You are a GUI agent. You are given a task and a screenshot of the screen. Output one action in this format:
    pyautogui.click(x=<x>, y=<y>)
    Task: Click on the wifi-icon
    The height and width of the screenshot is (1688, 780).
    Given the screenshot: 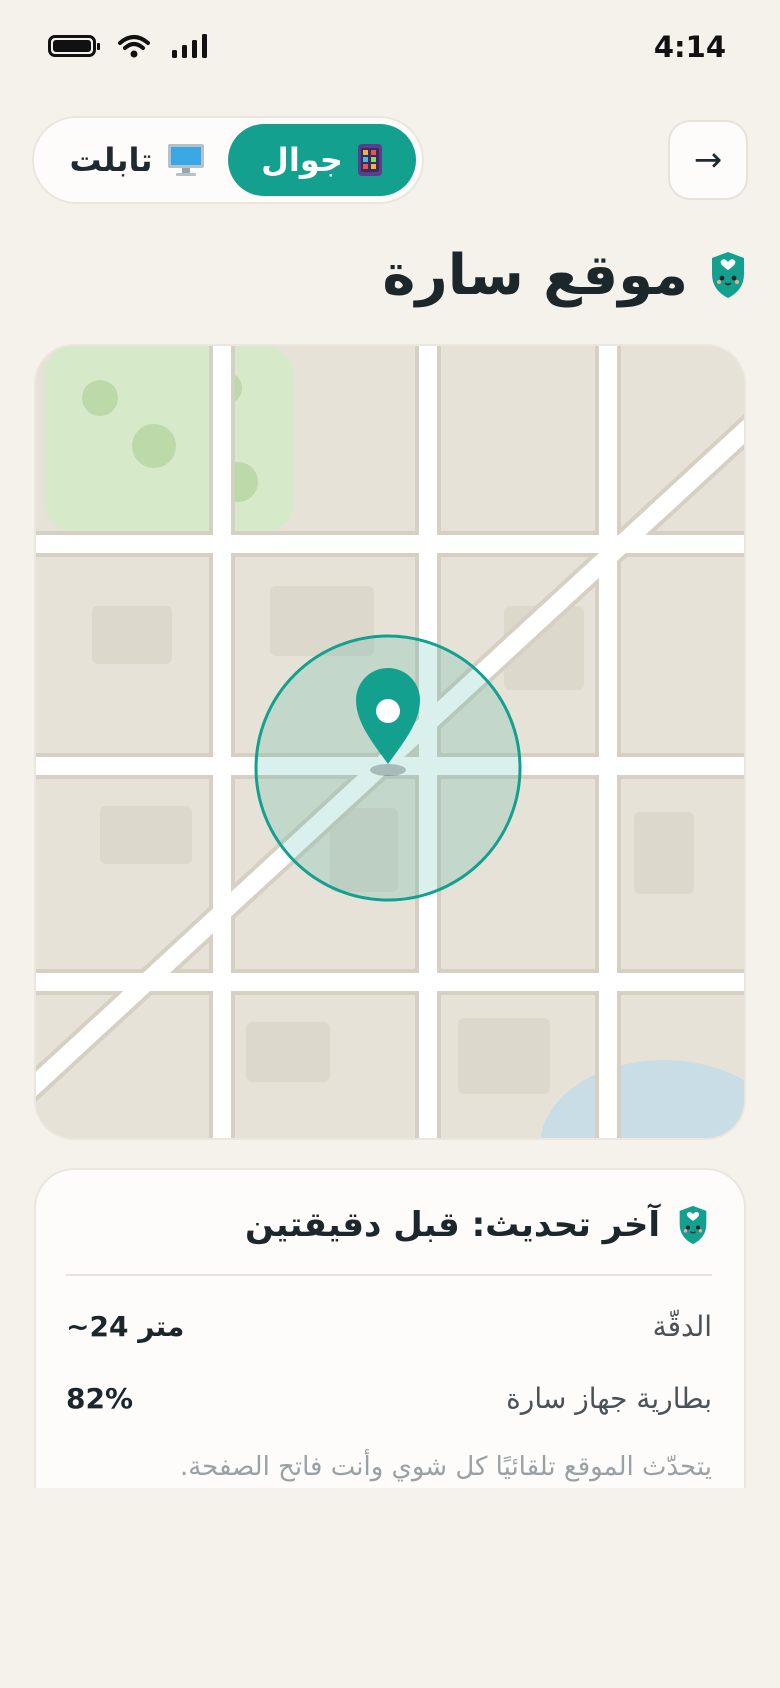 What is the action you would take?
    pyautogui.click(x=134, y=46)
    